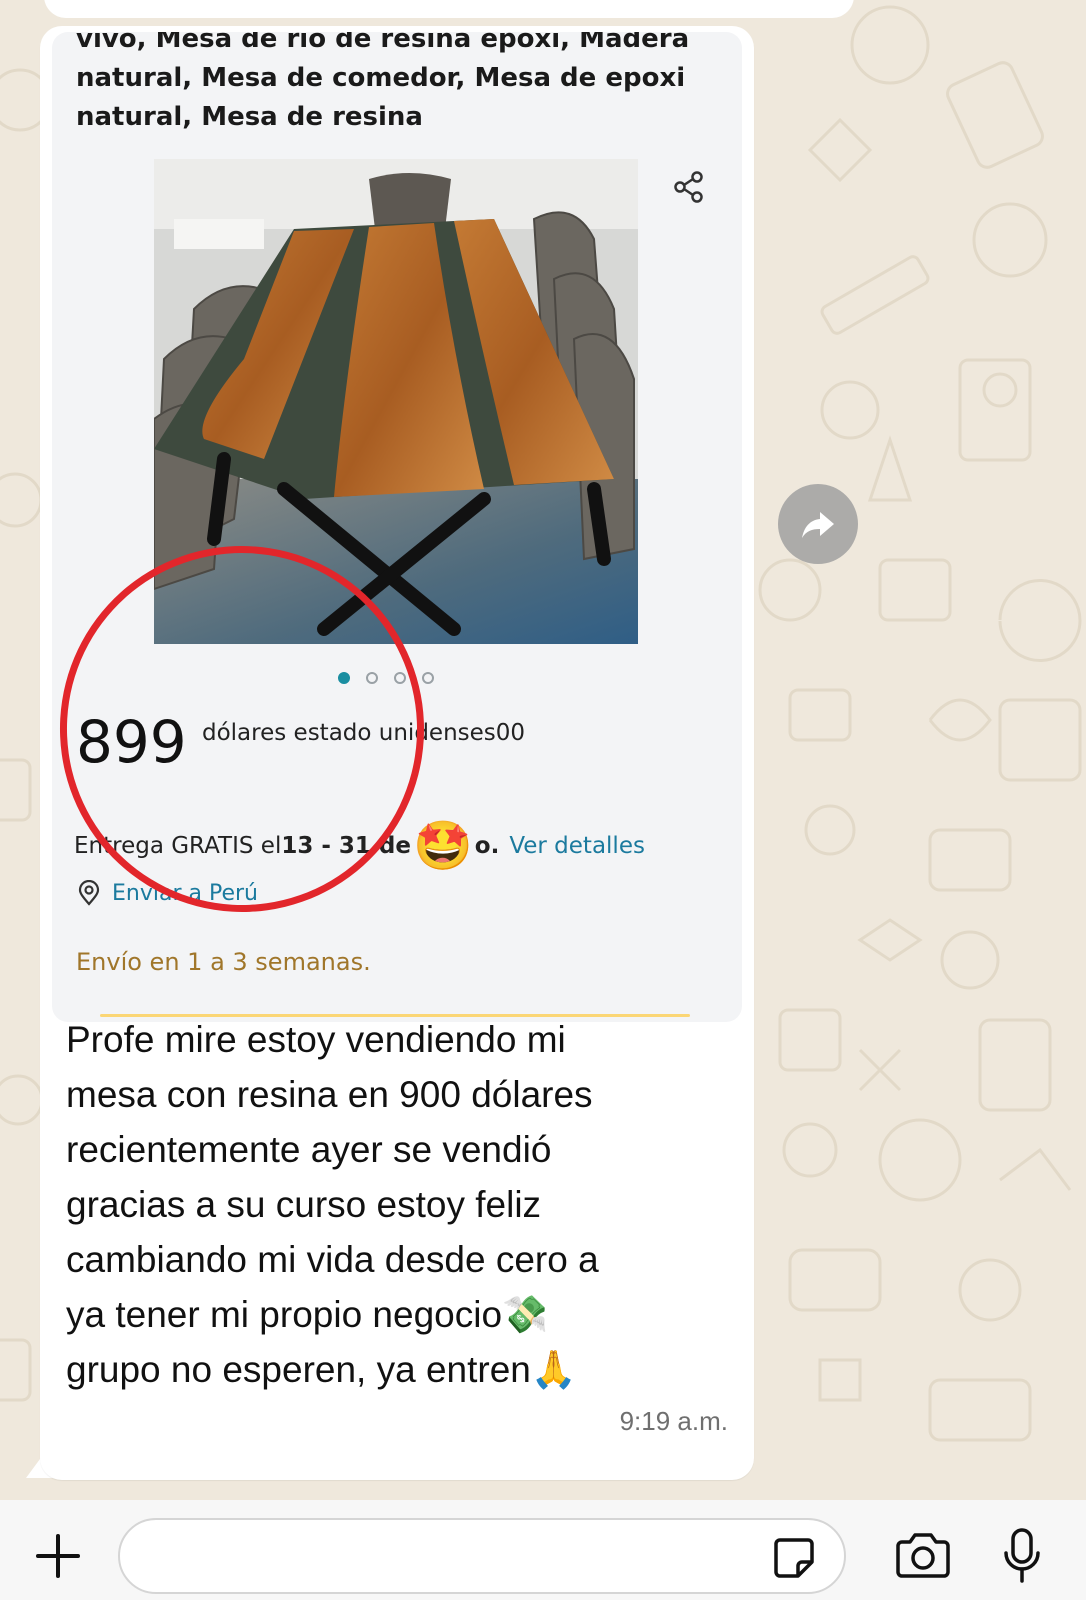 This screenshot has height=1600, width=1086. I want to click on details-link: Ver detalles, so click(577, 846).